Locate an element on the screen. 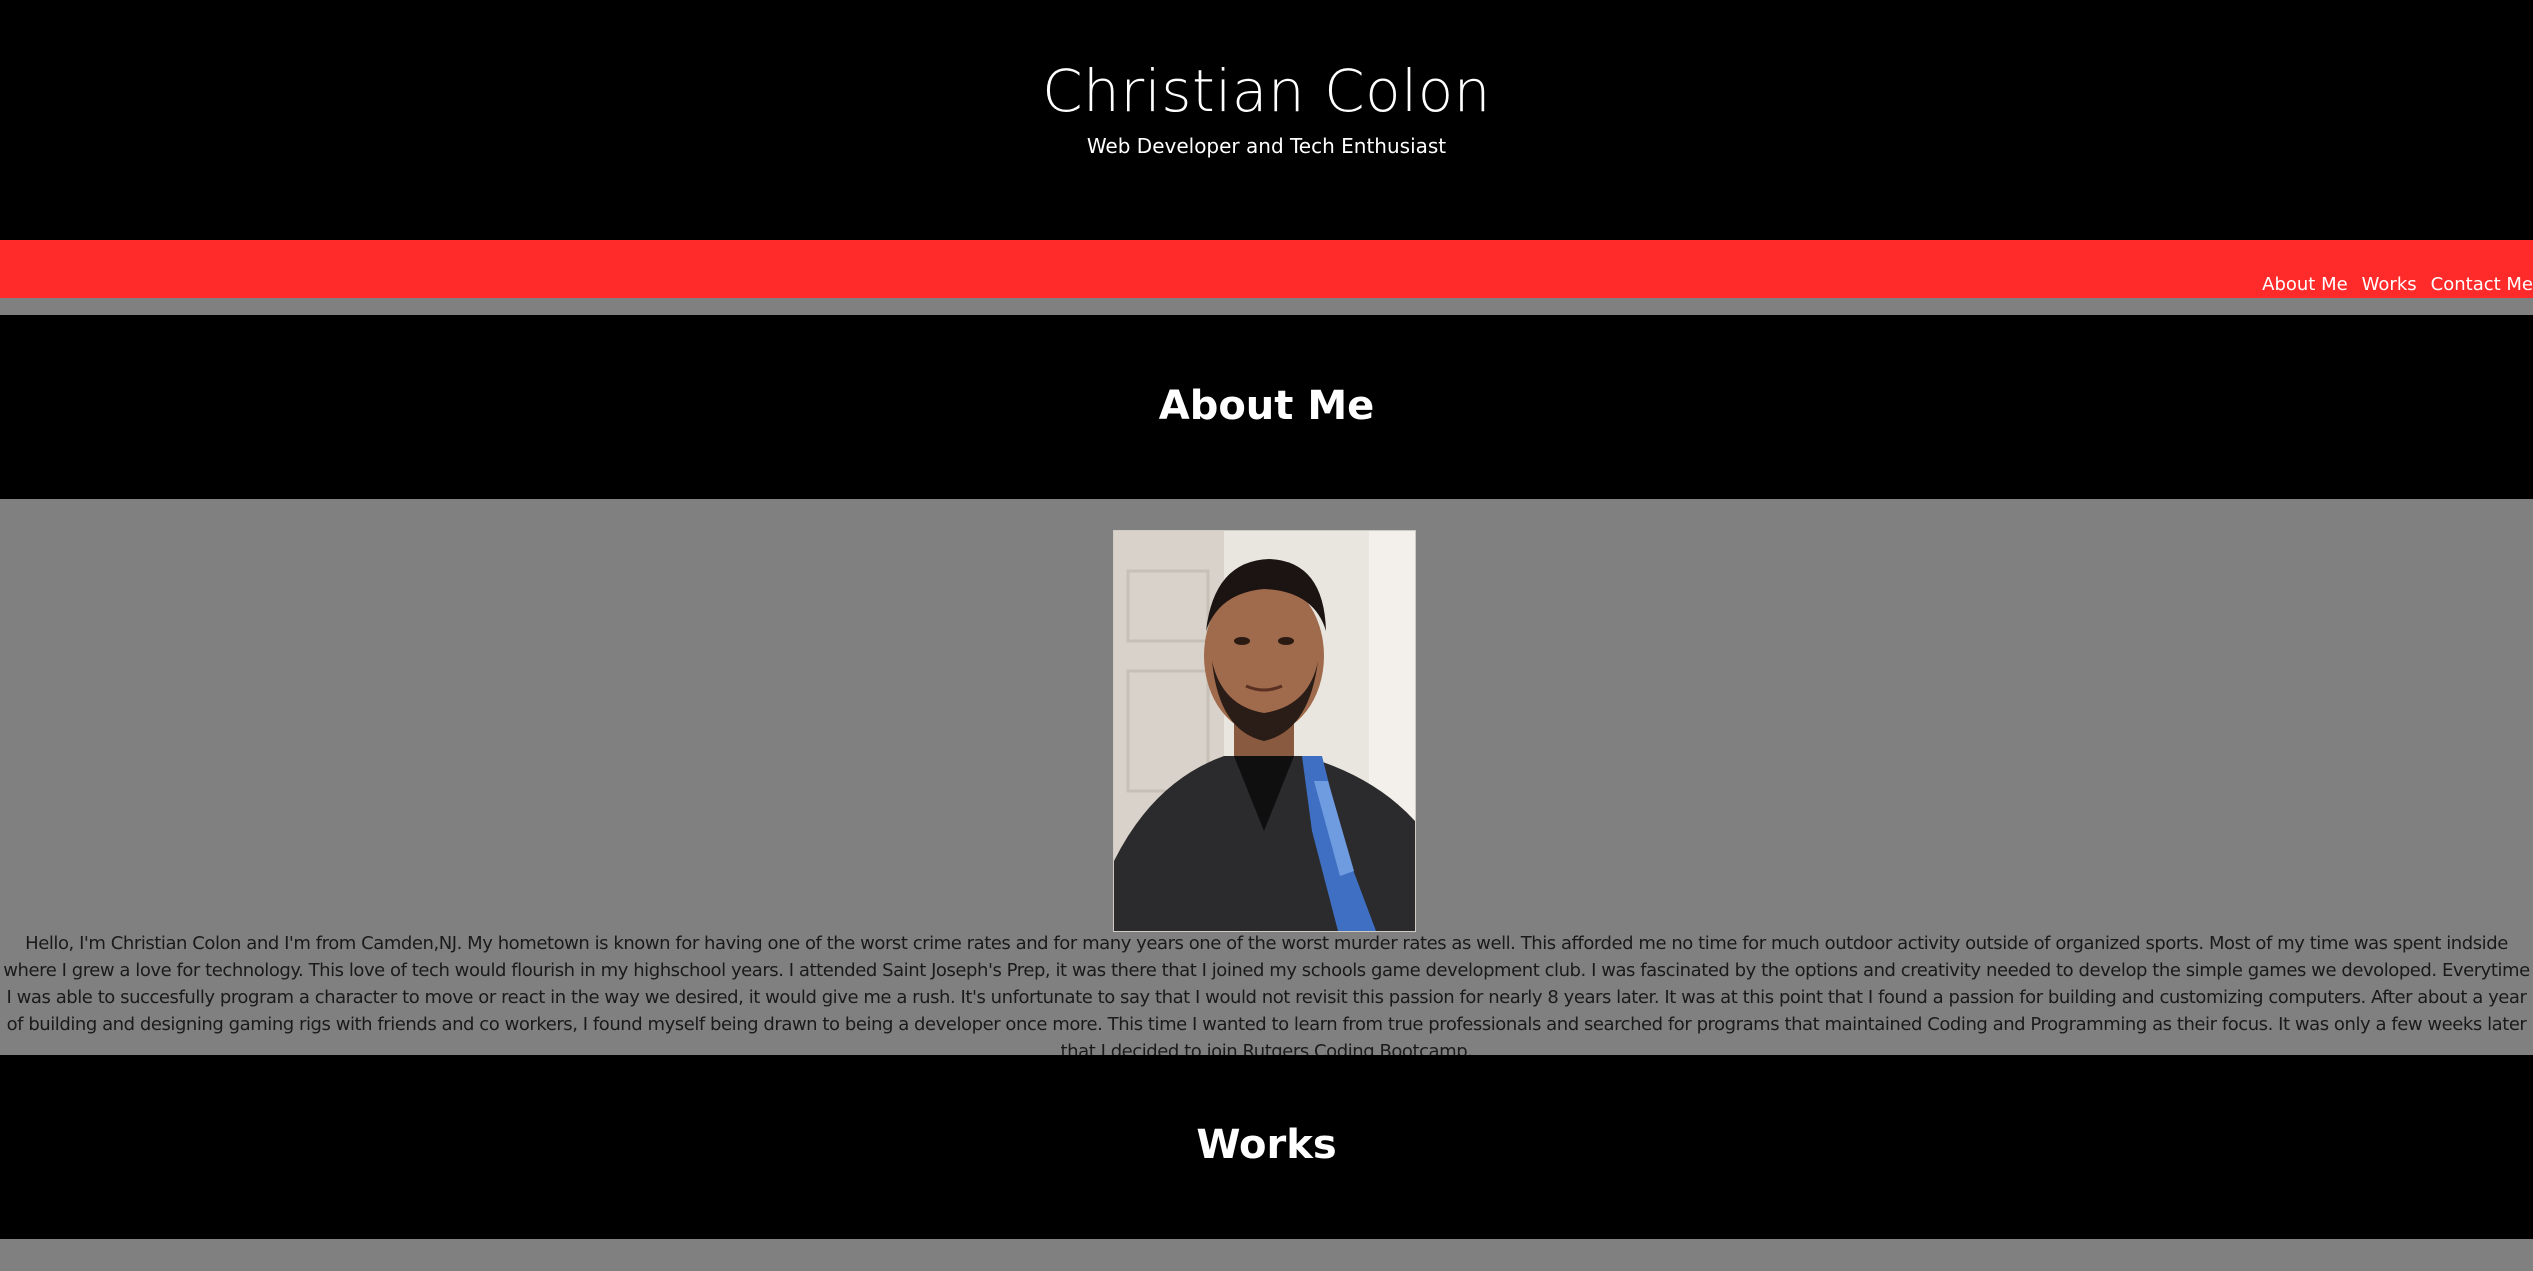  profile-photo-illustration is located at coordinates (1264, 731).